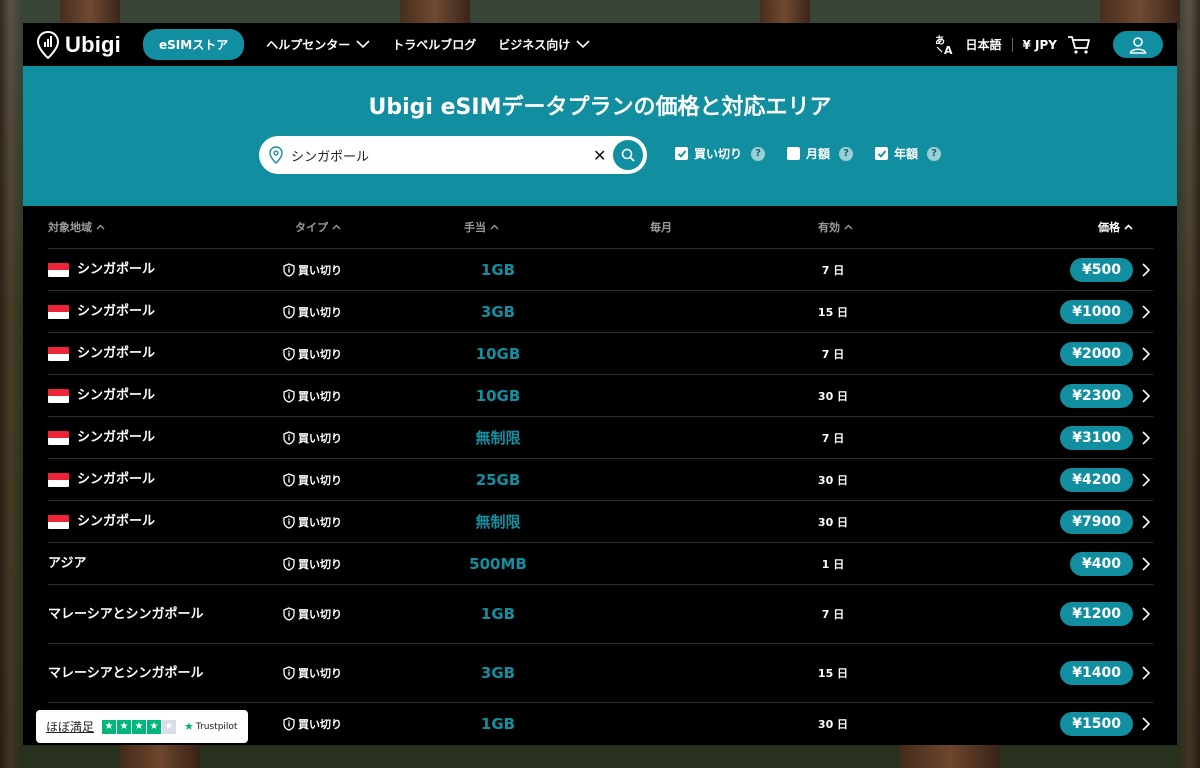 The image size is (1200, 768). Describe the element at coordinates (481, 227) in the screenshot. I see `col-allowance-header: 手当` at that location.